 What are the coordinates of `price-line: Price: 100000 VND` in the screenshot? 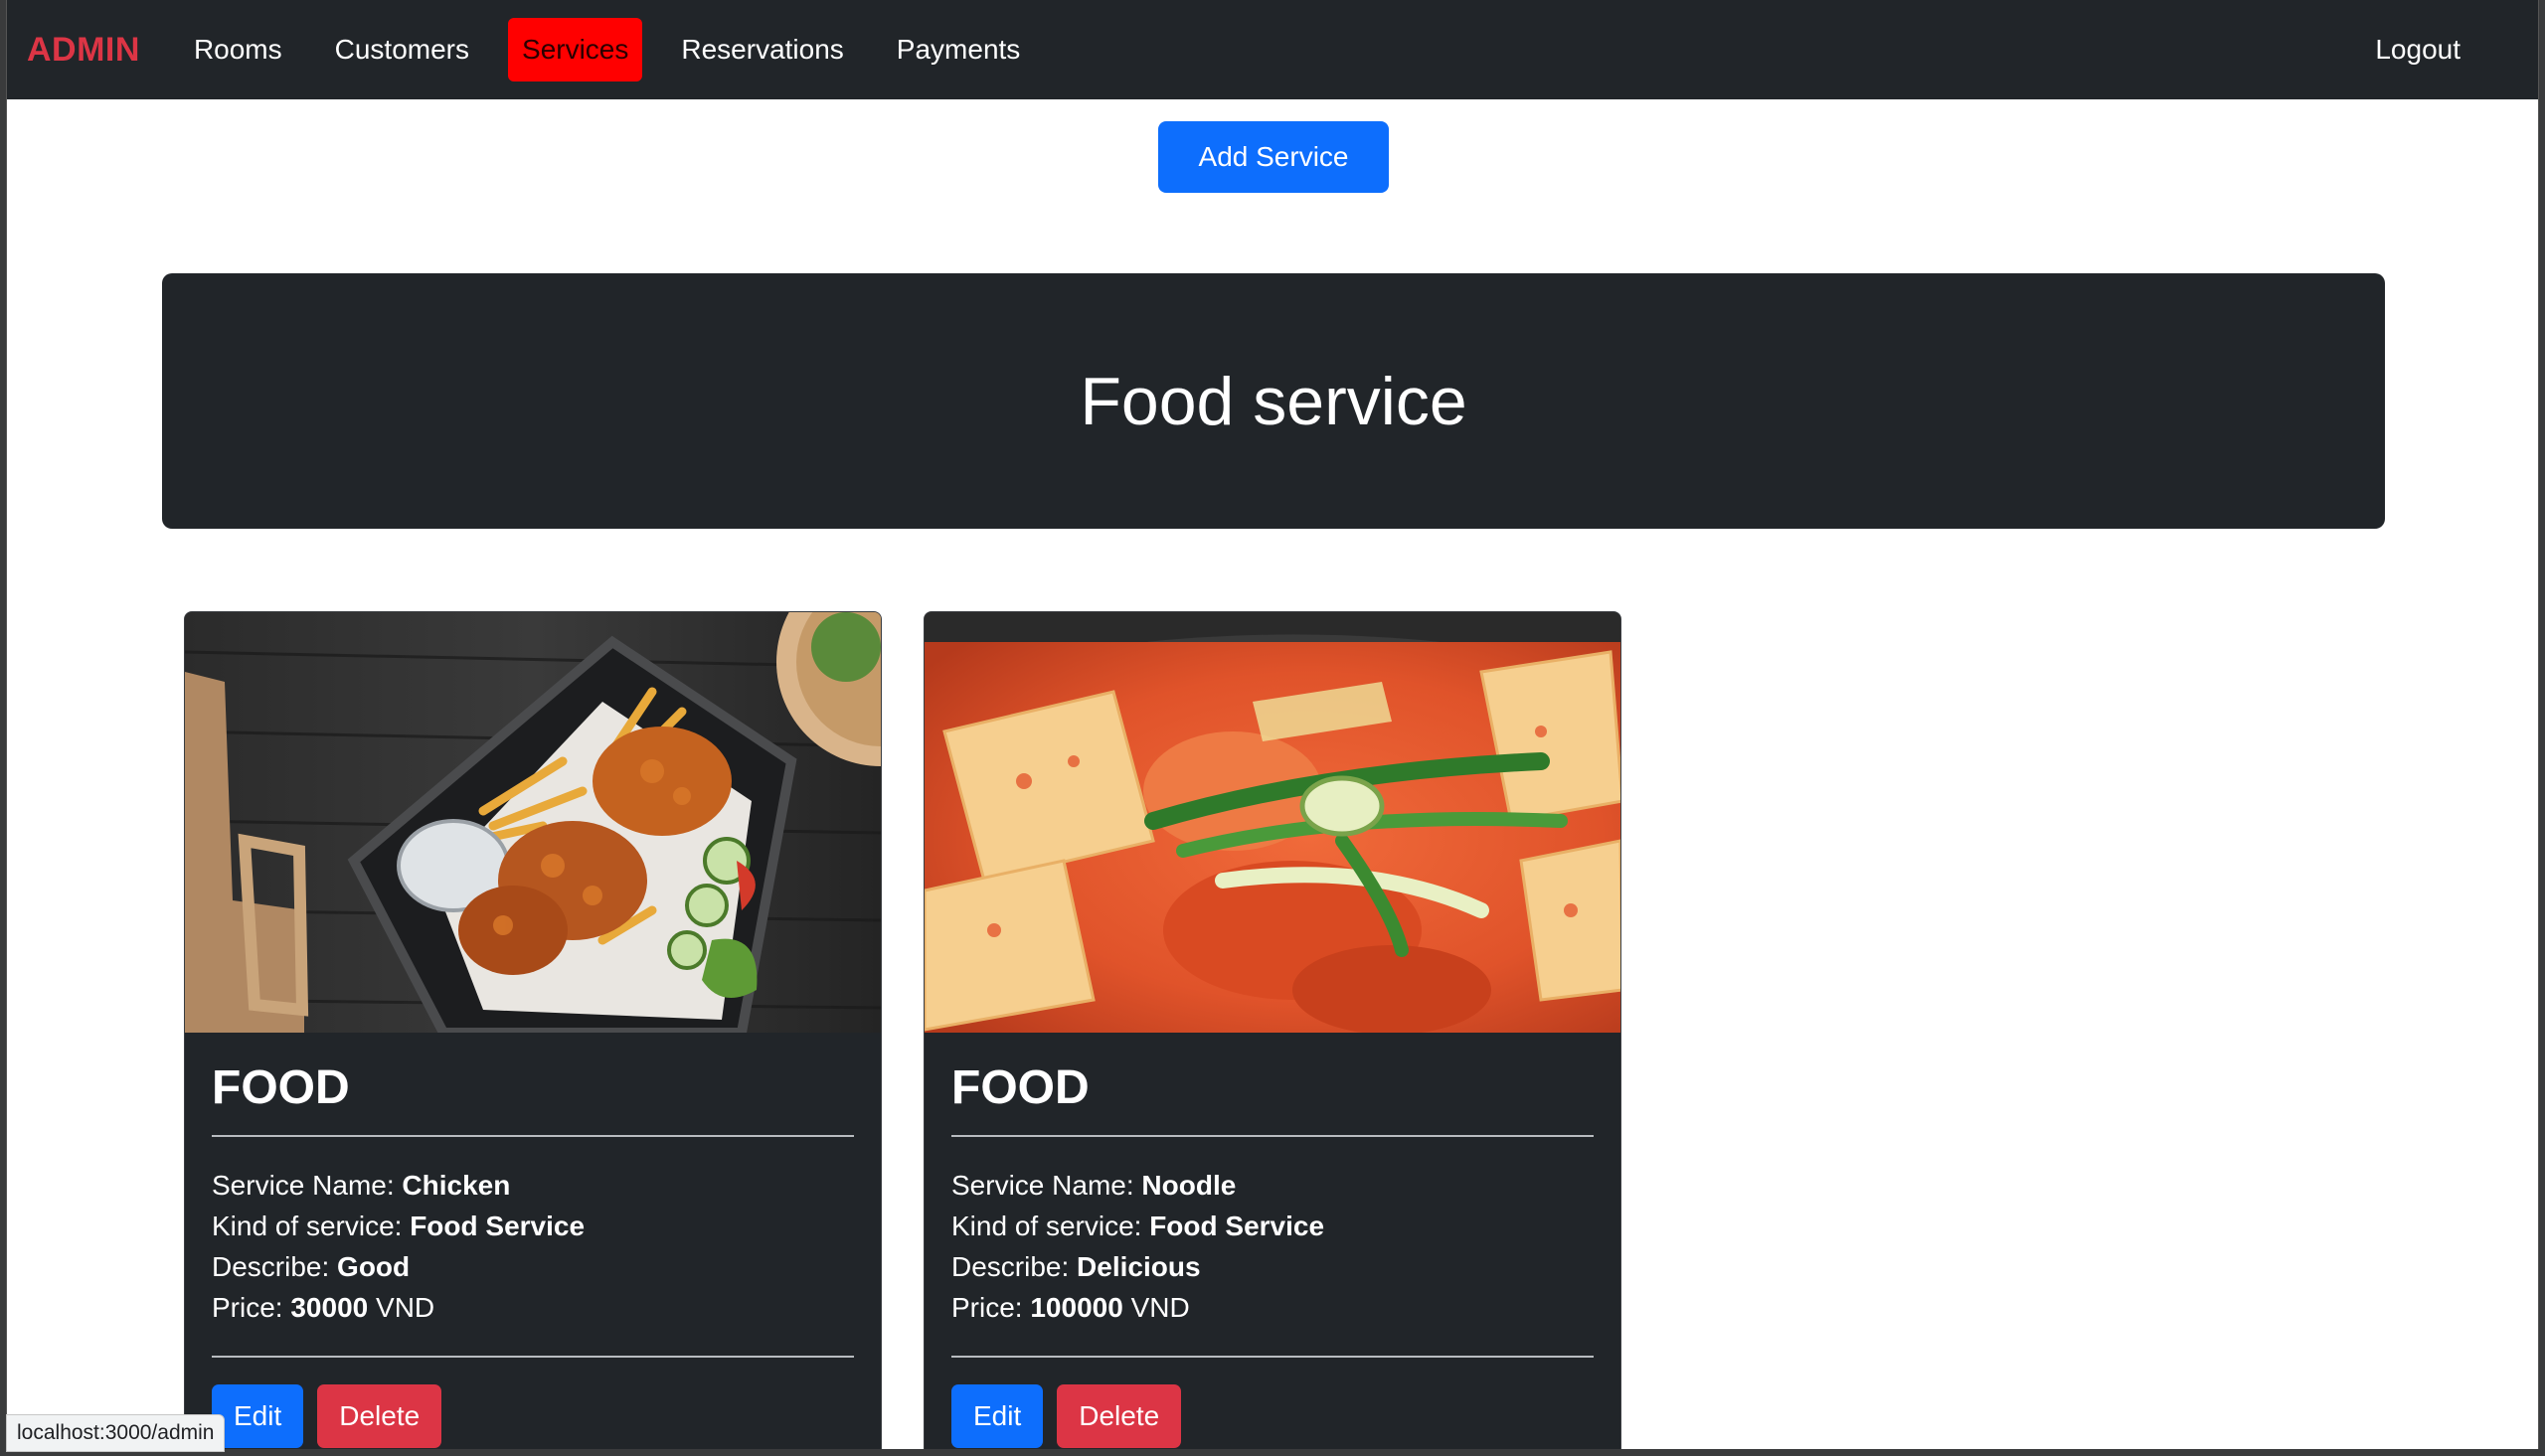 It's located at (1272, 1307).